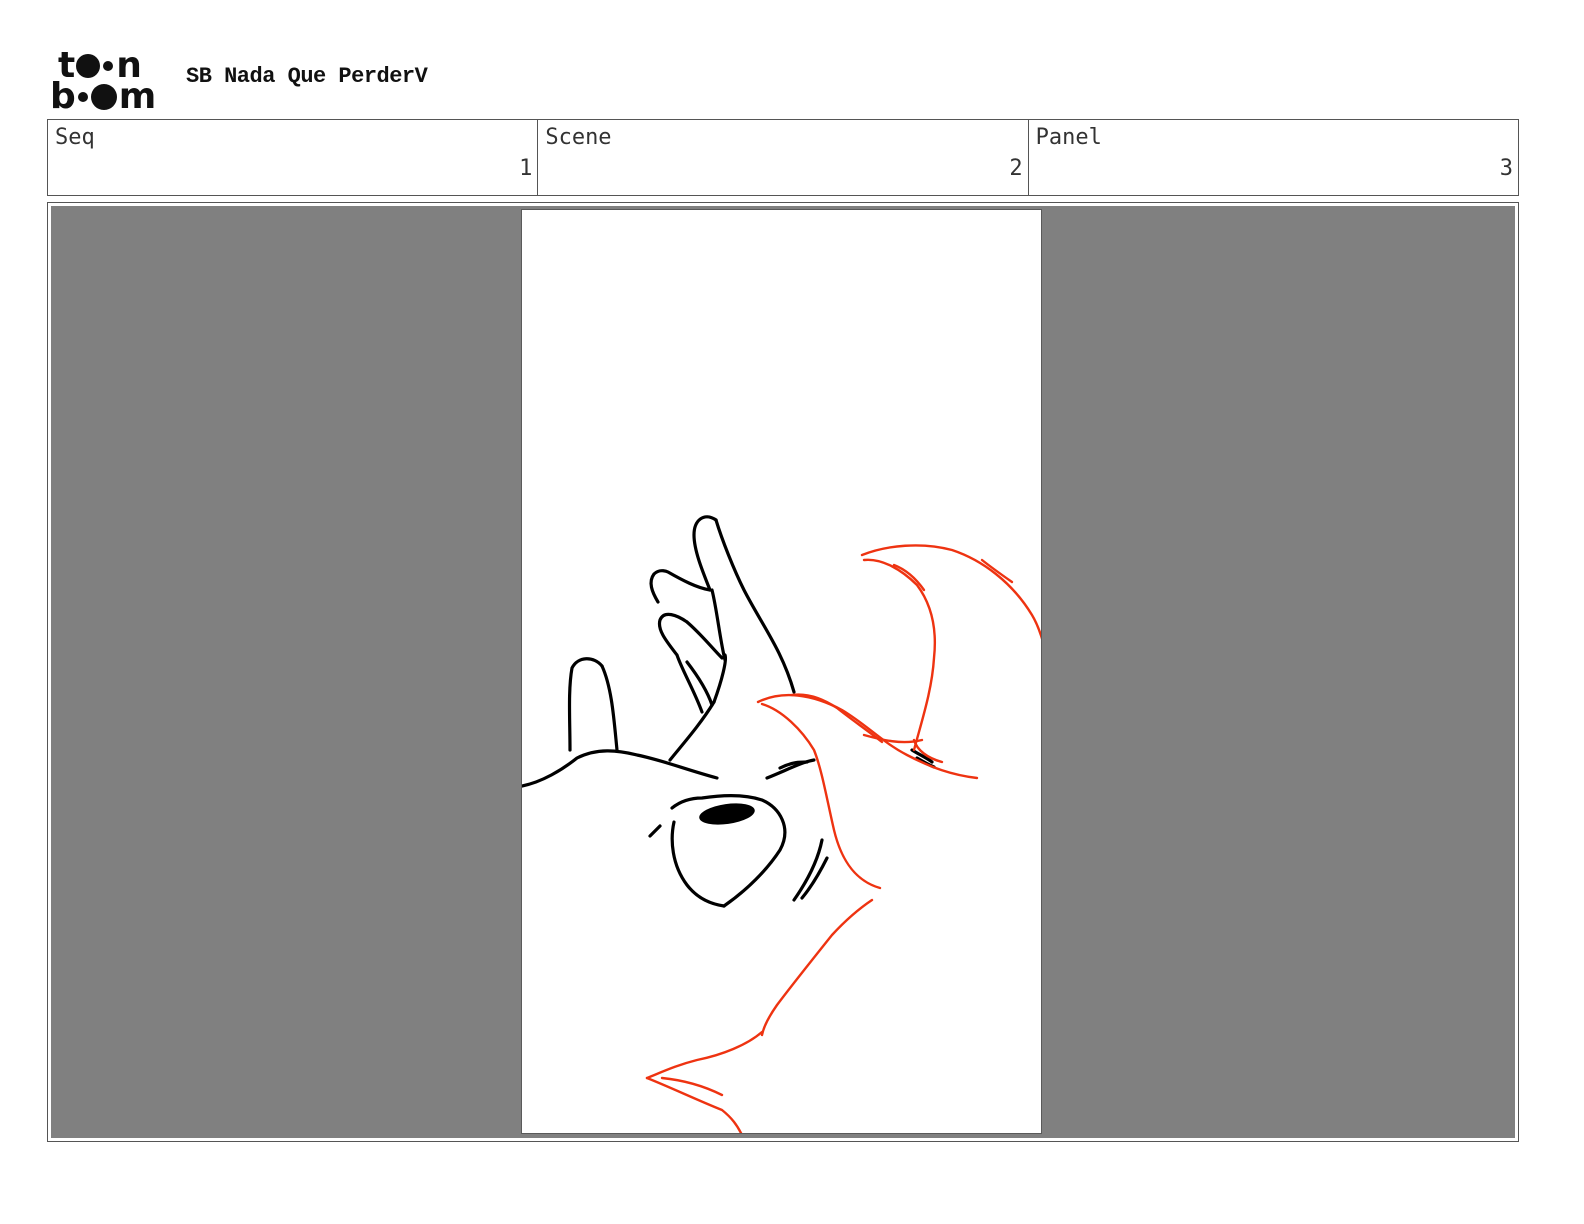  I want to click on panel-label: Panel, so click(1068, 137).